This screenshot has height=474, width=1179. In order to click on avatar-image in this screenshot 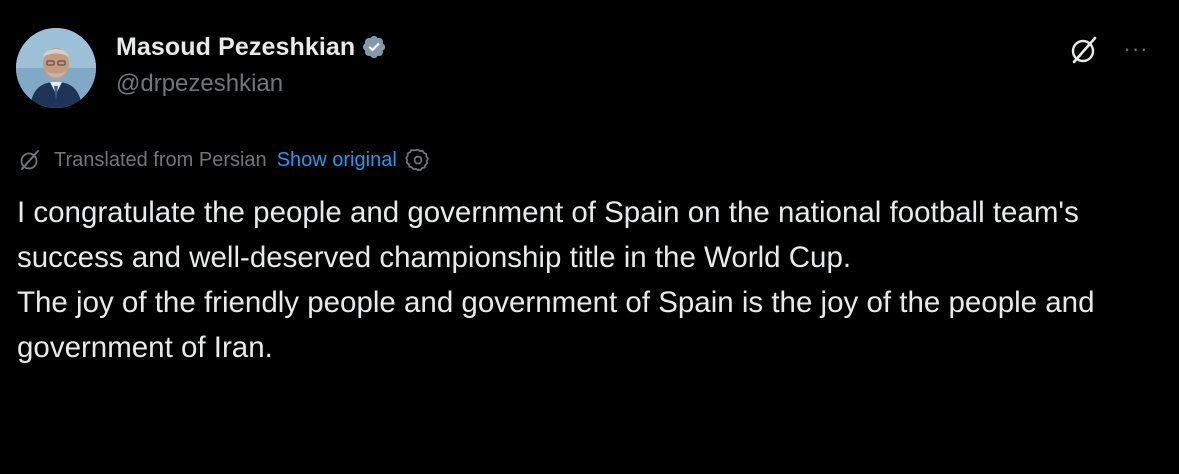, I will do `click(56, 68)`.